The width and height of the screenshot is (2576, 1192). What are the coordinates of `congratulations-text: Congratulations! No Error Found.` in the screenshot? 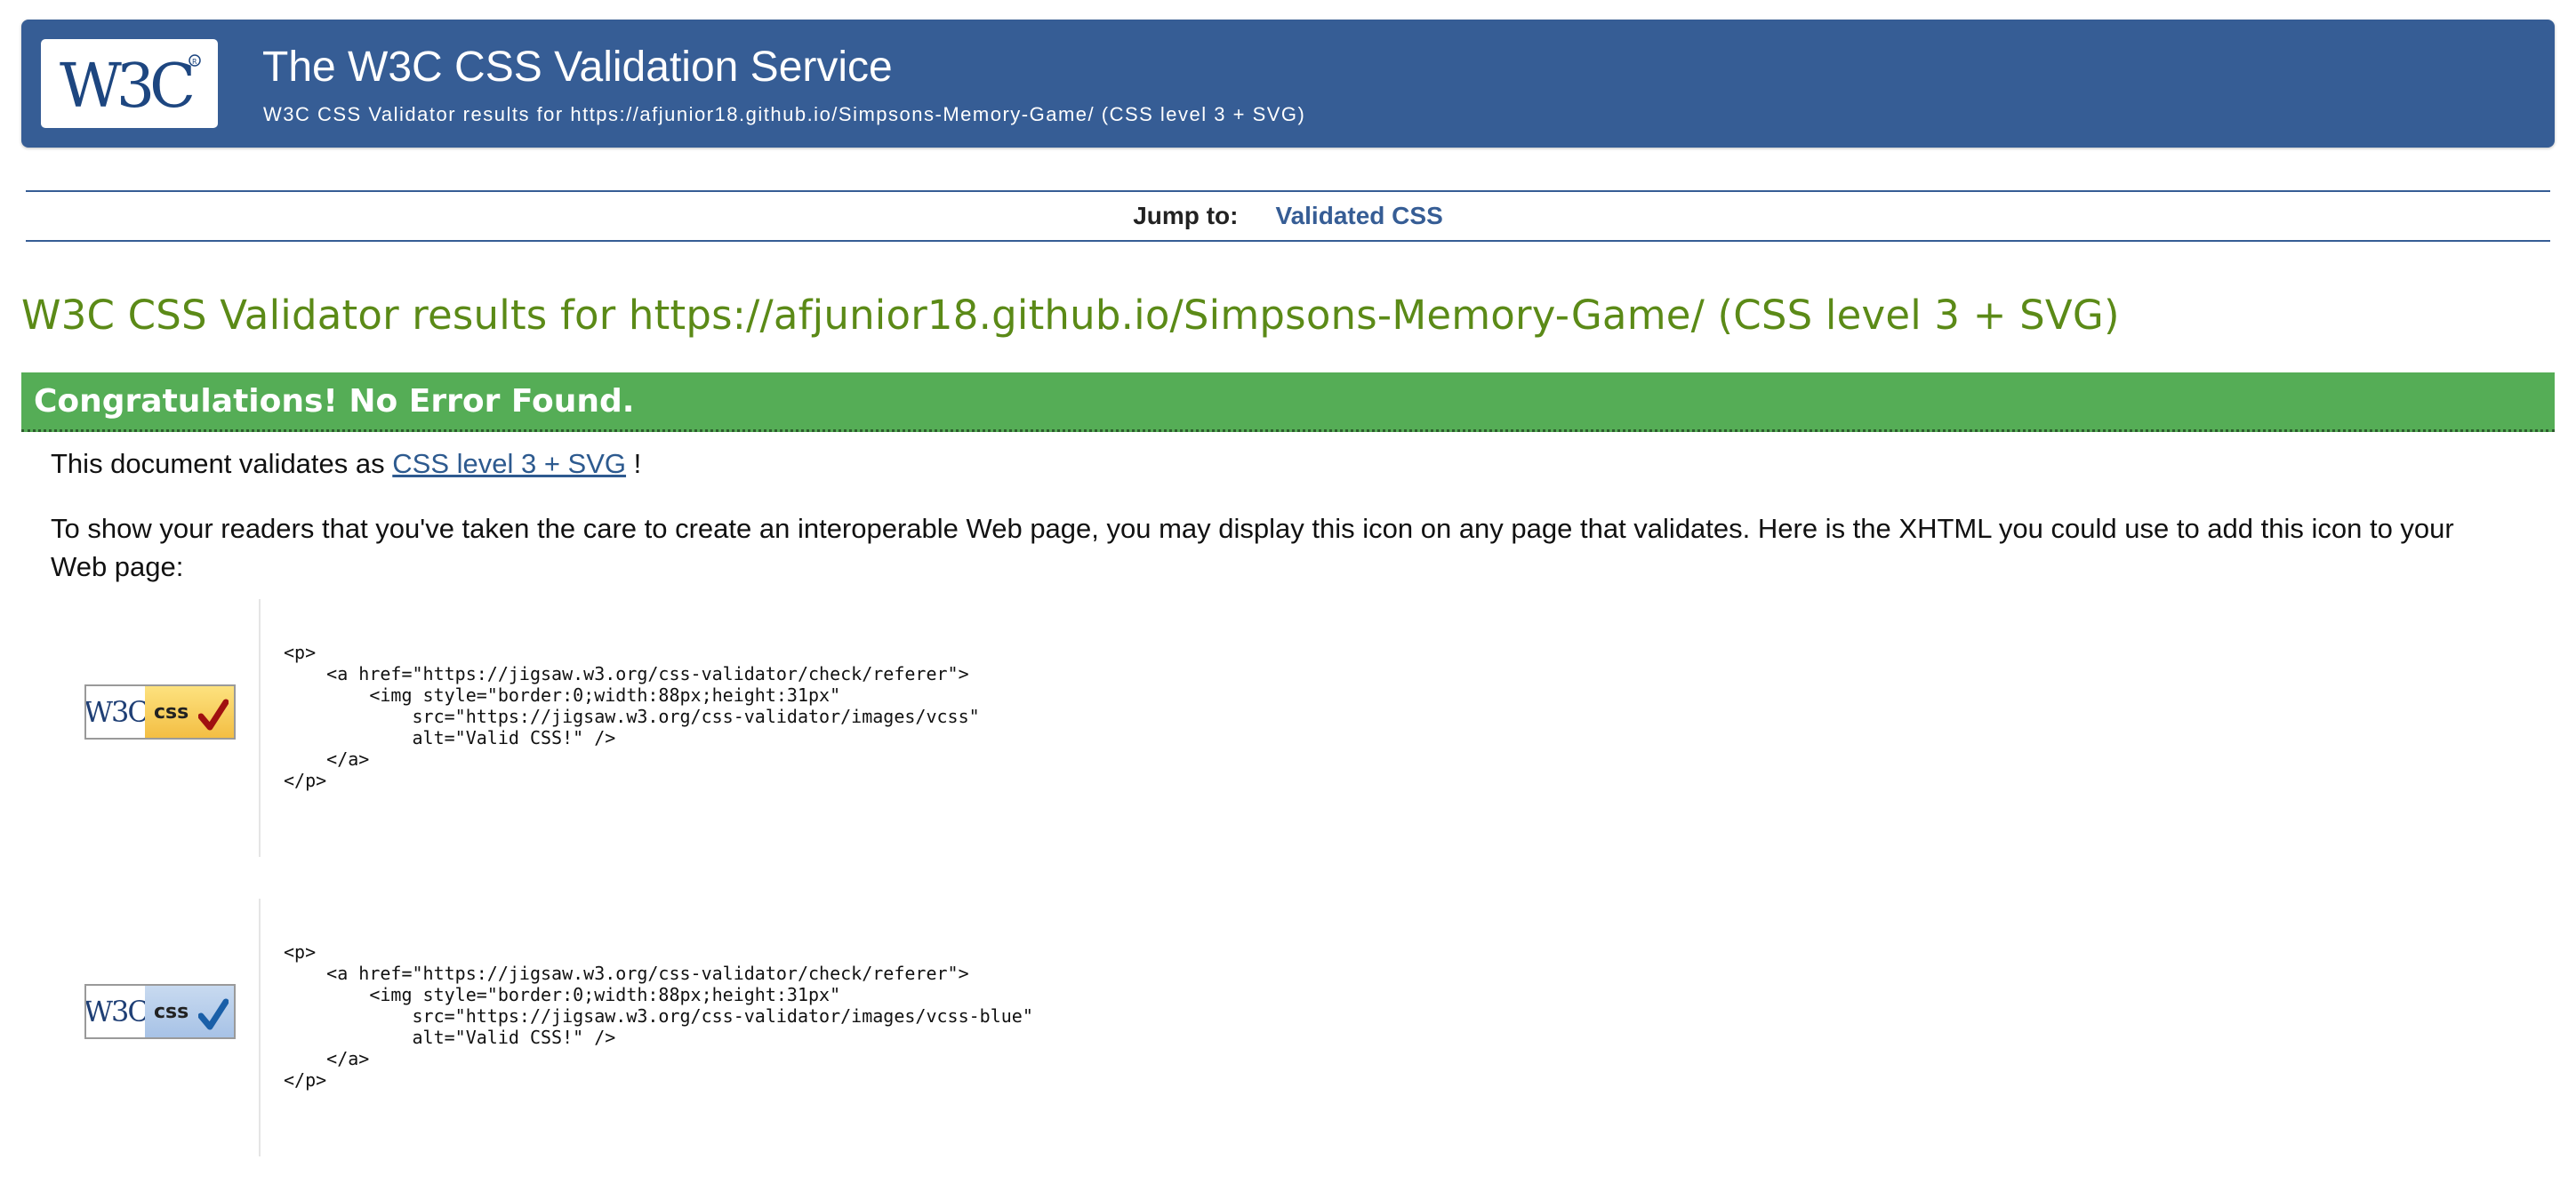 It's located at (334, 401).